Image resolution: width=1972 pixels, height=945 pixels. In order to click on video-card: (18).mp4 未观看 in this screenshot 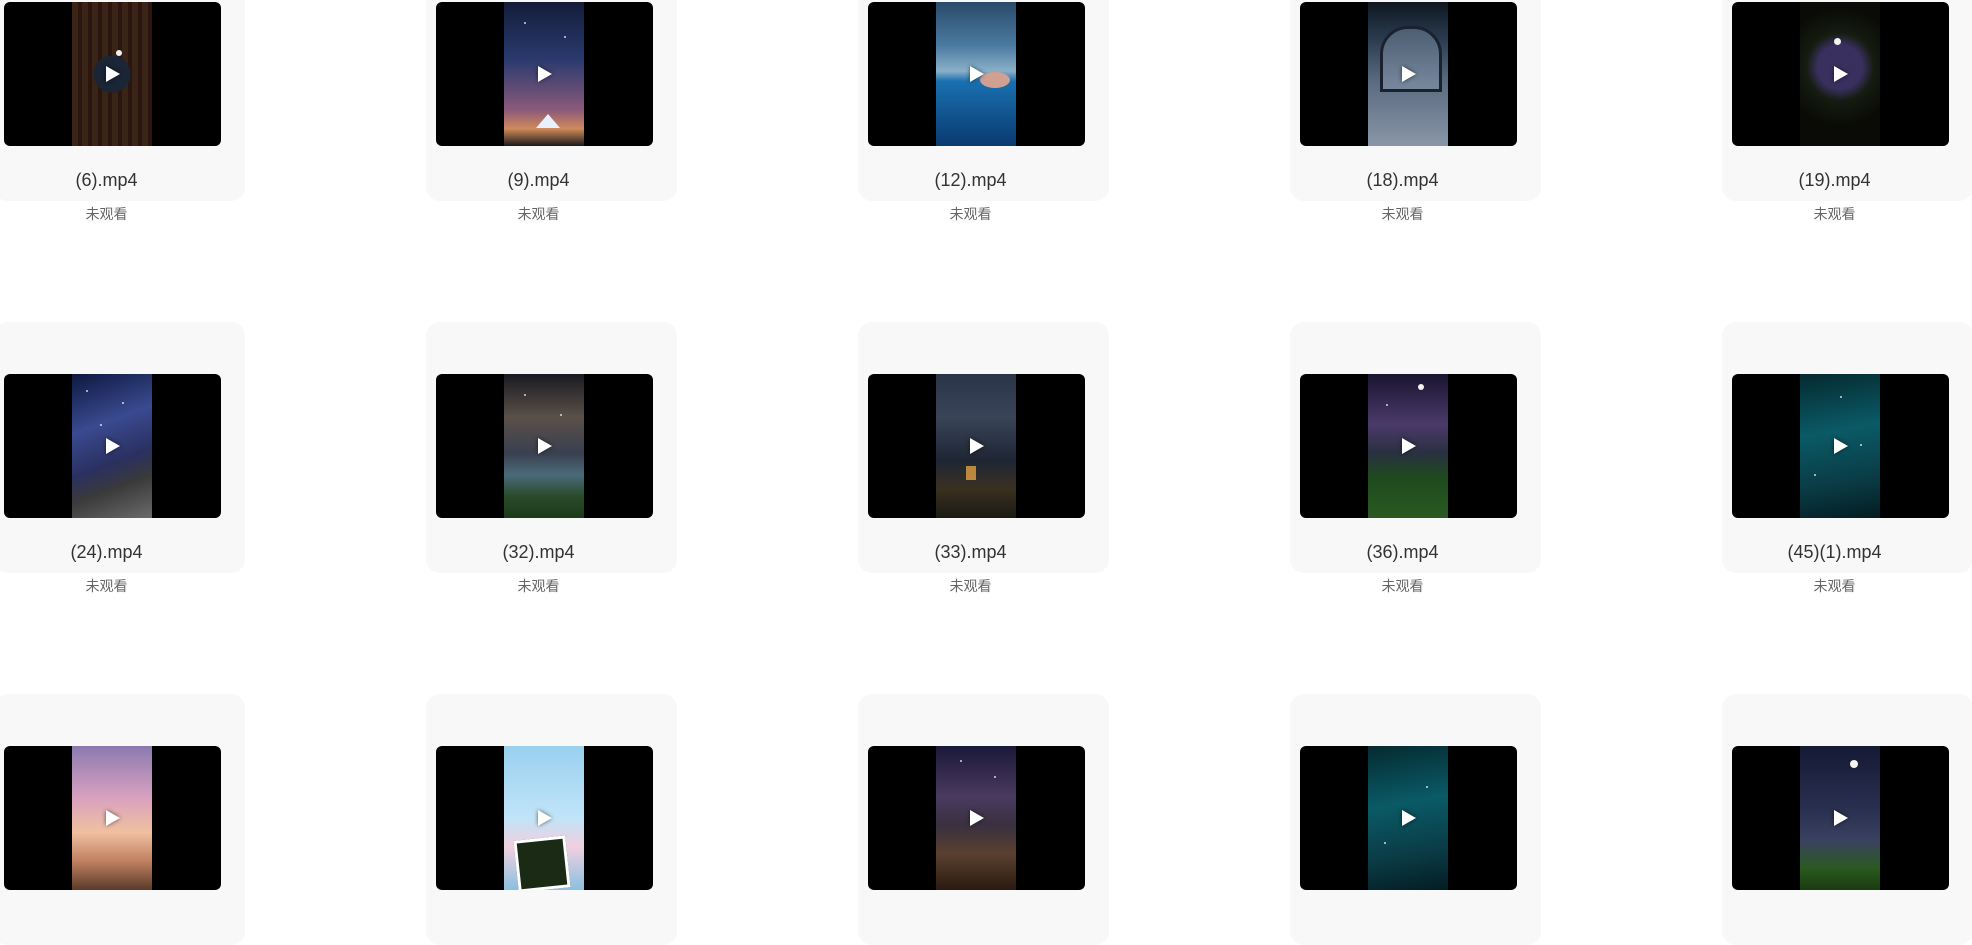, I will do `click(1415, 111)`.